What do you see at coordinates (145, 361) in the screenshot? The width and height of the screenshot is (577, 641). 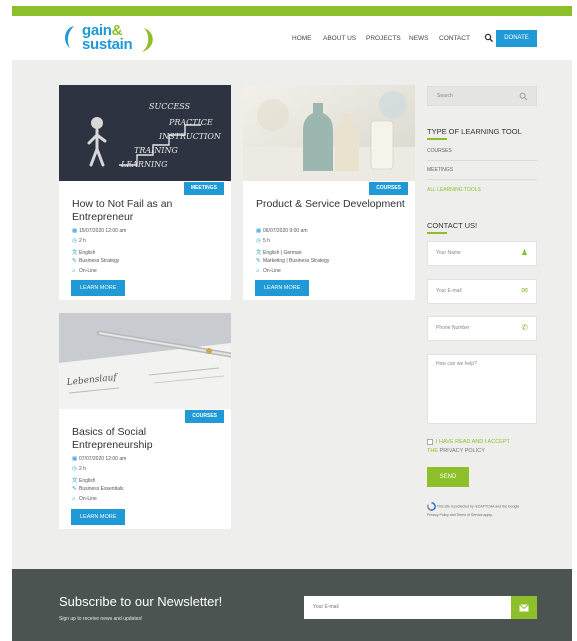 I see `card-image-resume: Lebenslauf` at bounding box center [145, 361].